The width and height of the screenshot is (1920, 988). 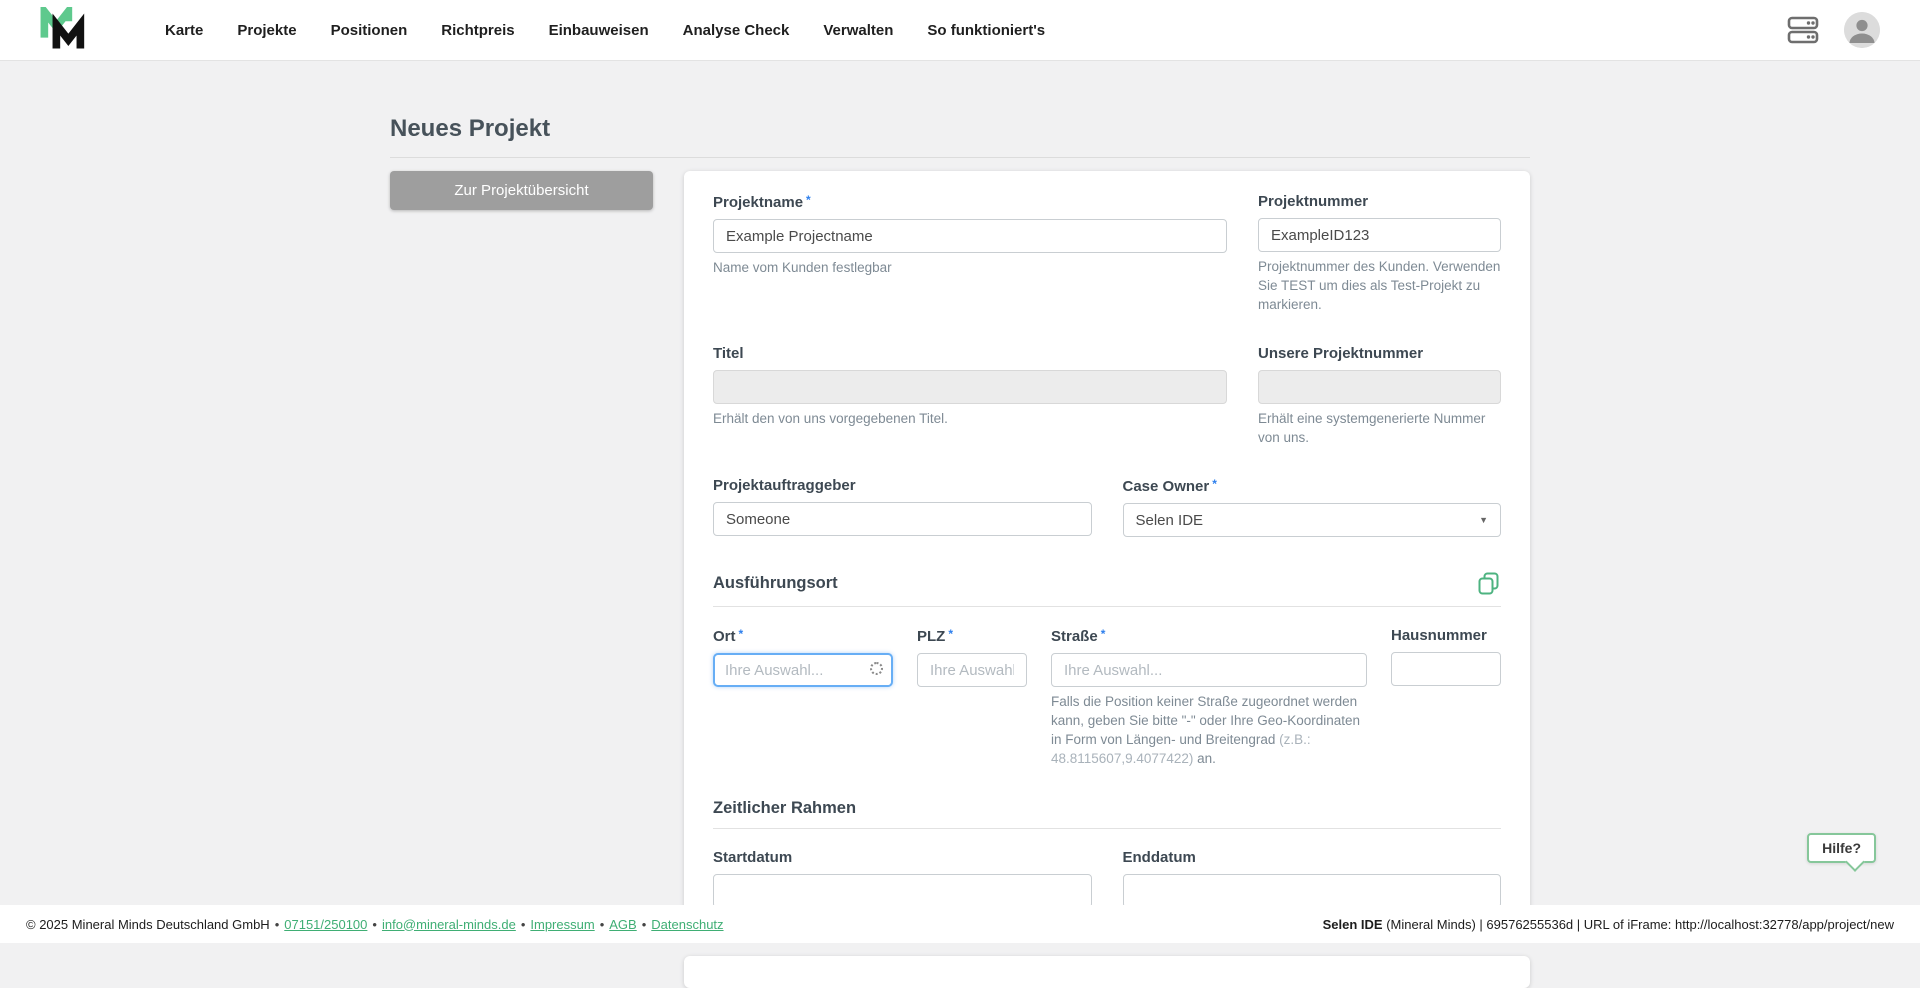 What do you see at coordinates (1312, 486) in the screenshot?
I see `case-owner-label: Case Owner*` at bounding box center [1312, 486].